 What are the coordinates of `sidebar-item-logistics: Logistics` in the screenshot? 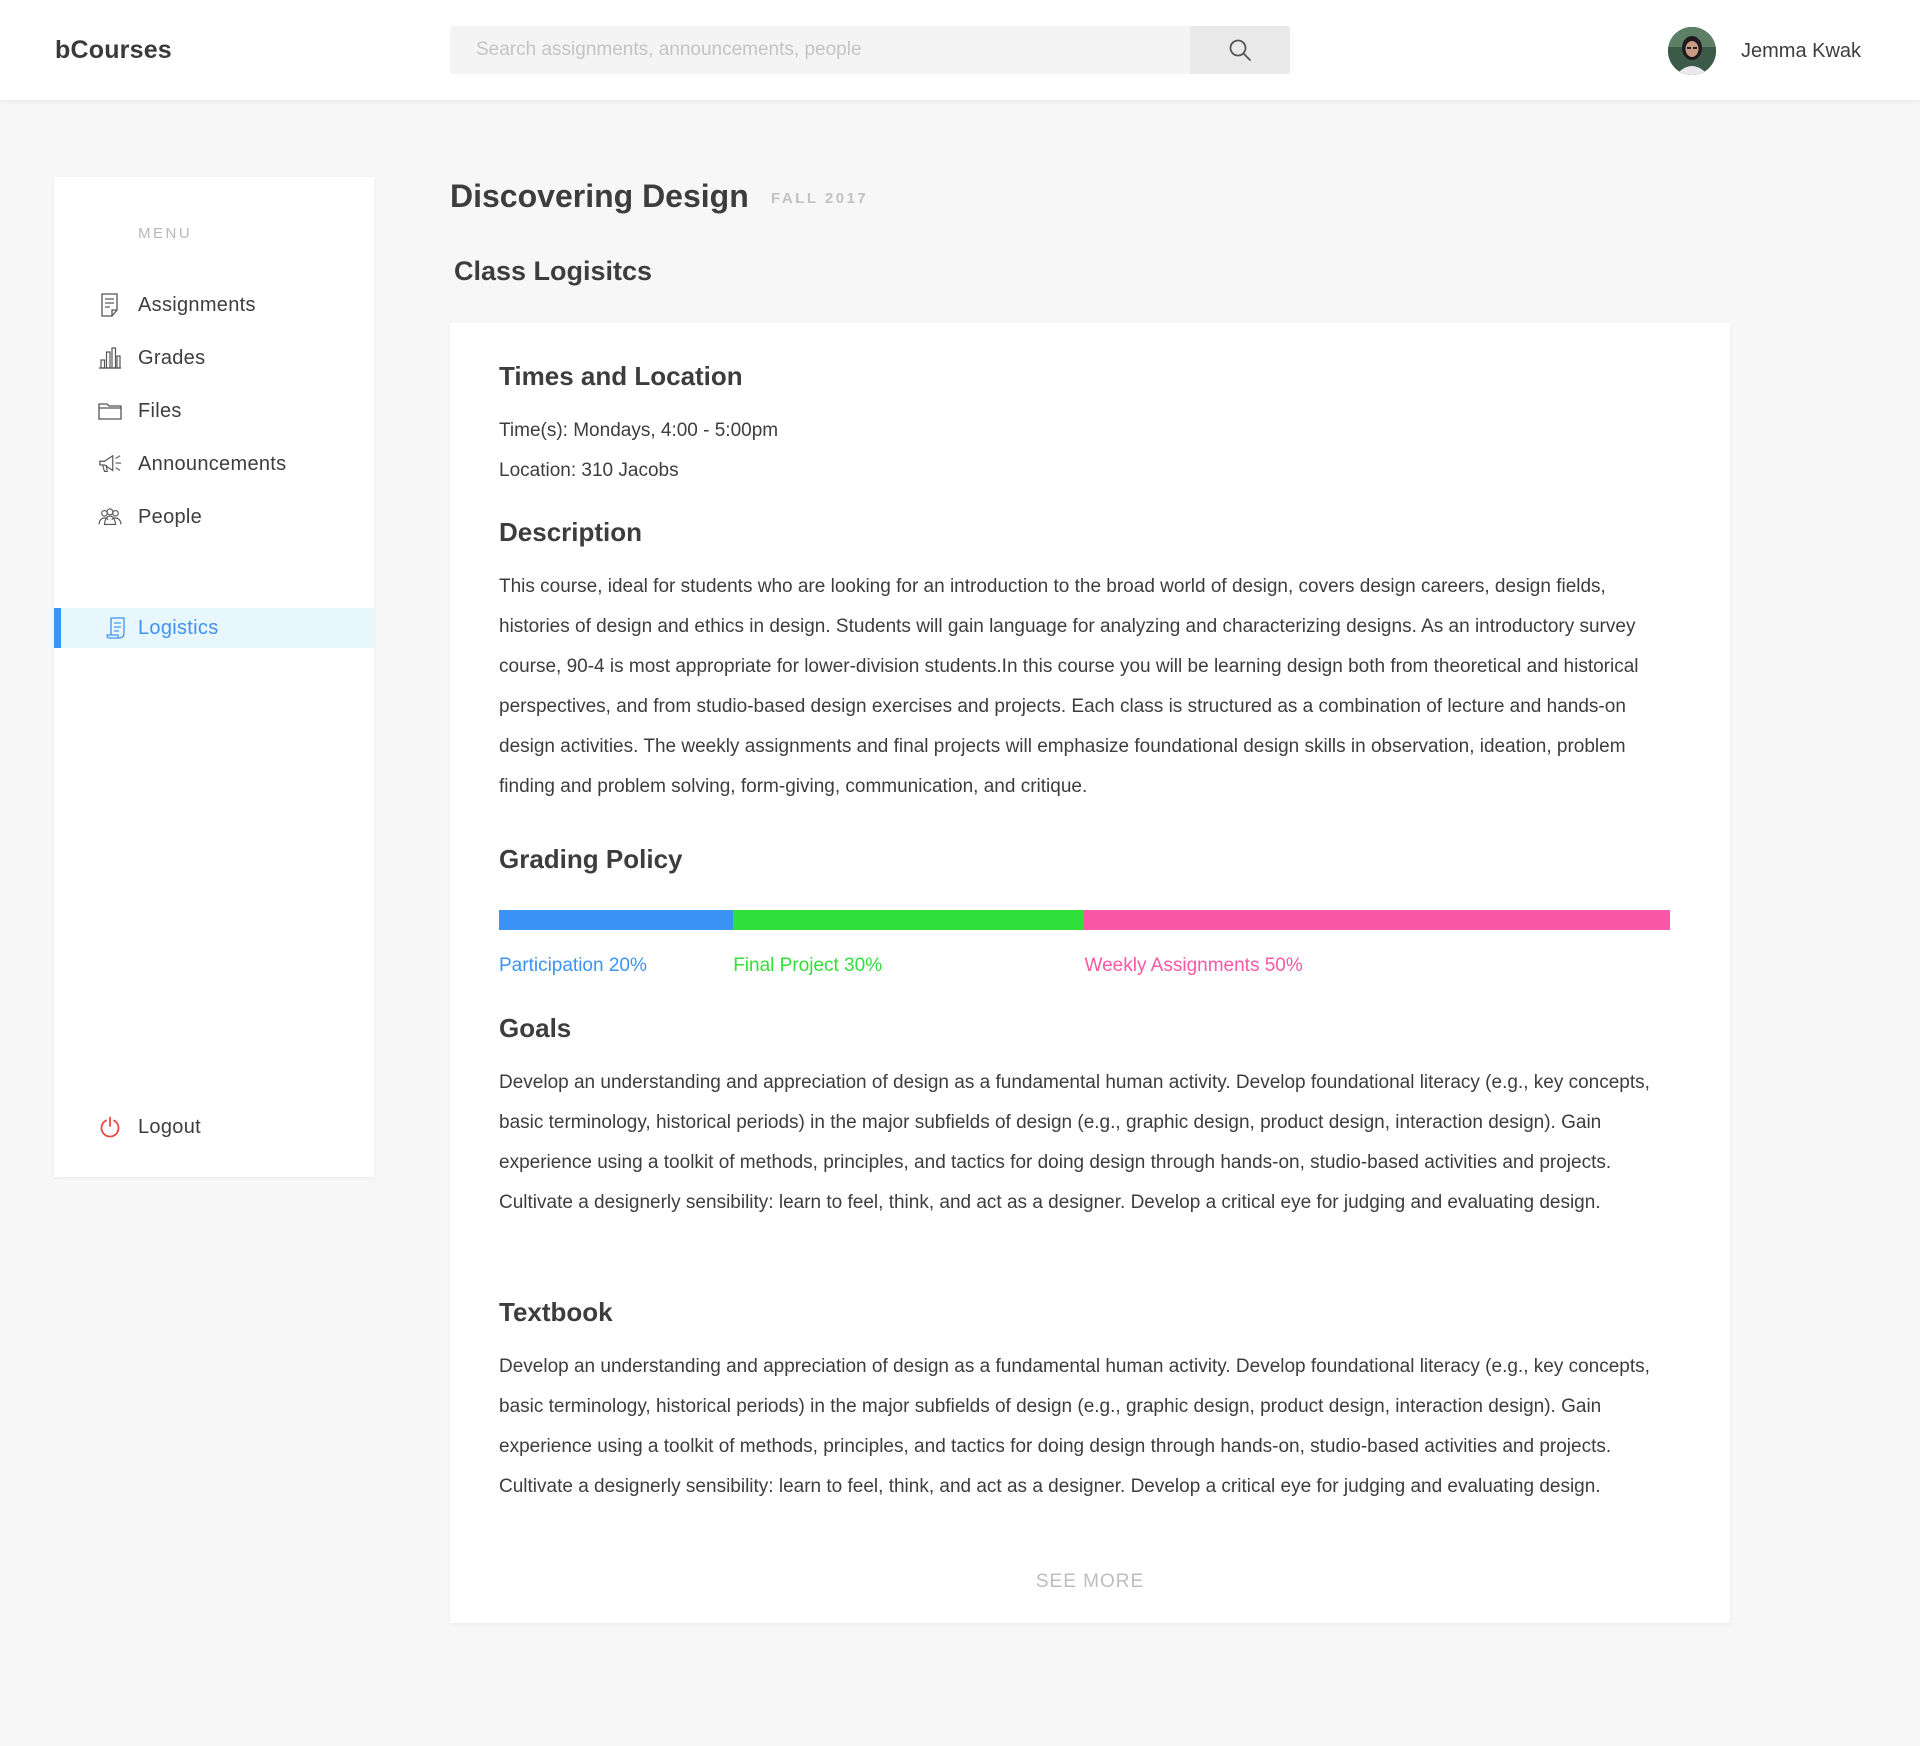 It's located at (214, 628).